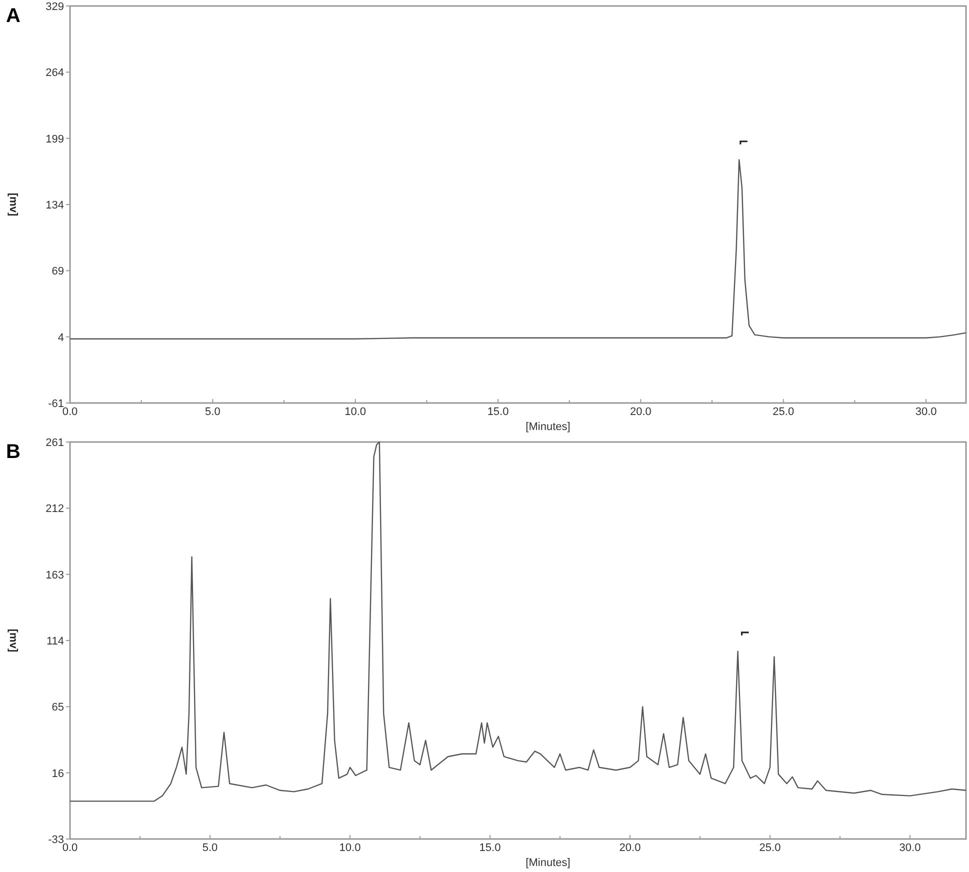 This screenshot has width=969, height=872. I want to click on y-tick-label: 212, so click(55, 509).